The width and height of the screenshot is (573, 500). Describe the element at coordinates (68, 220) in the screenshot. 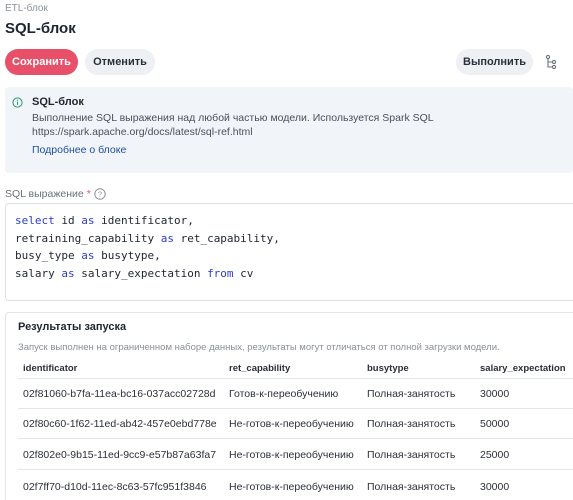

I see `sql-token: id` at that location.